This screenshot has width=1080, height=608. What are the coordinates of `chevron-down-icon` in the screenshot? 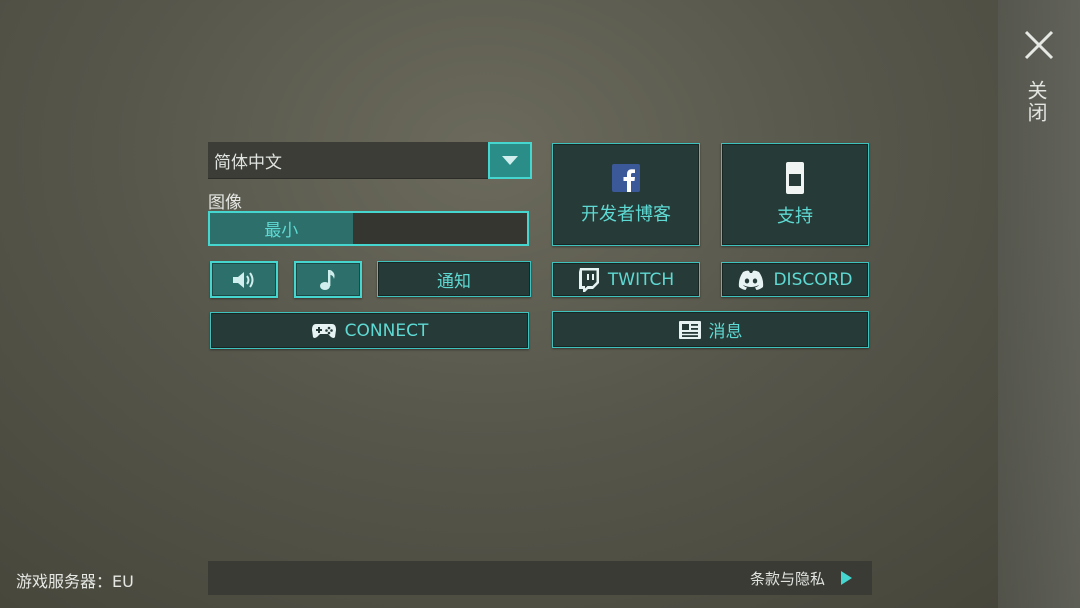 It's located at (510, 160).